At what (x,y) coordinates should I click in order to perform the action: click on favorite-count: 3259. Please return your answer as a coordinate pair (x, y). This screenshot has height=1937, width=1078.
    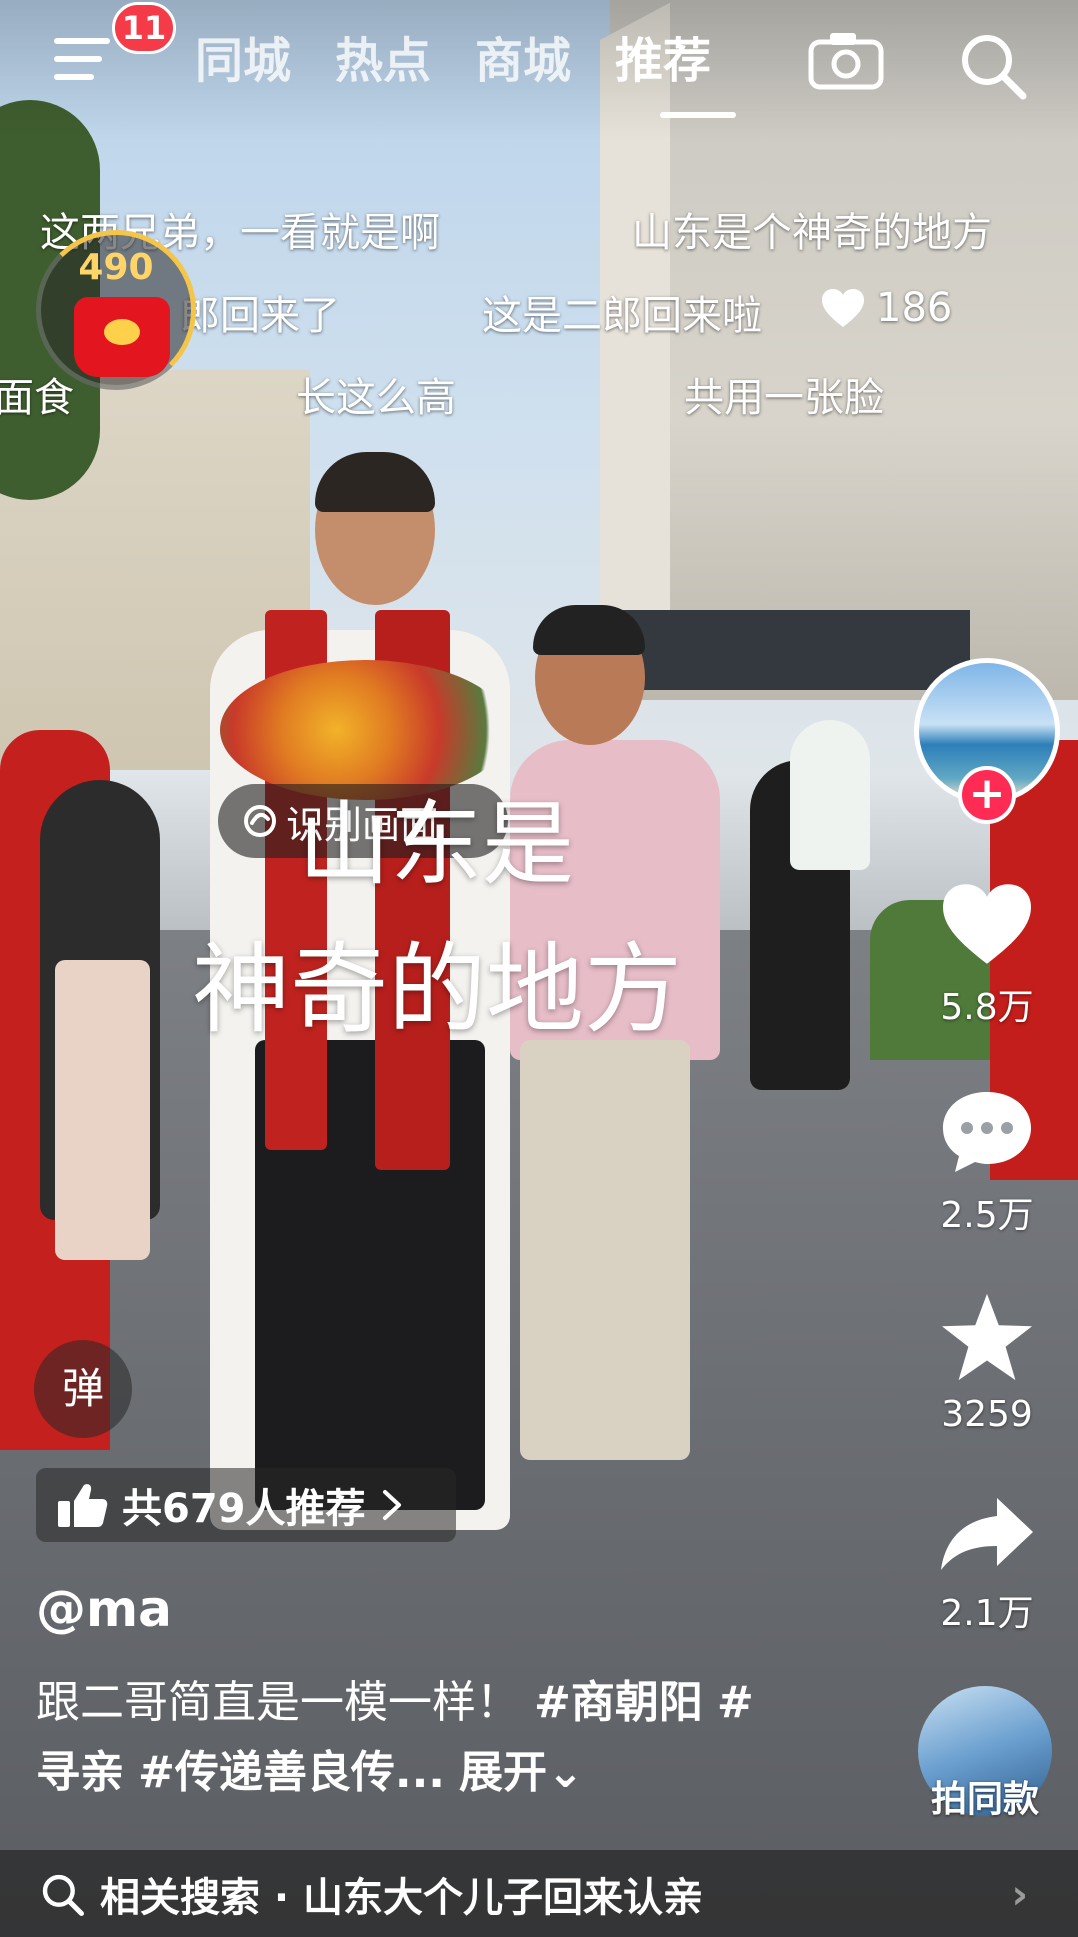
    Looking at the image, I should click on (987, 1414).